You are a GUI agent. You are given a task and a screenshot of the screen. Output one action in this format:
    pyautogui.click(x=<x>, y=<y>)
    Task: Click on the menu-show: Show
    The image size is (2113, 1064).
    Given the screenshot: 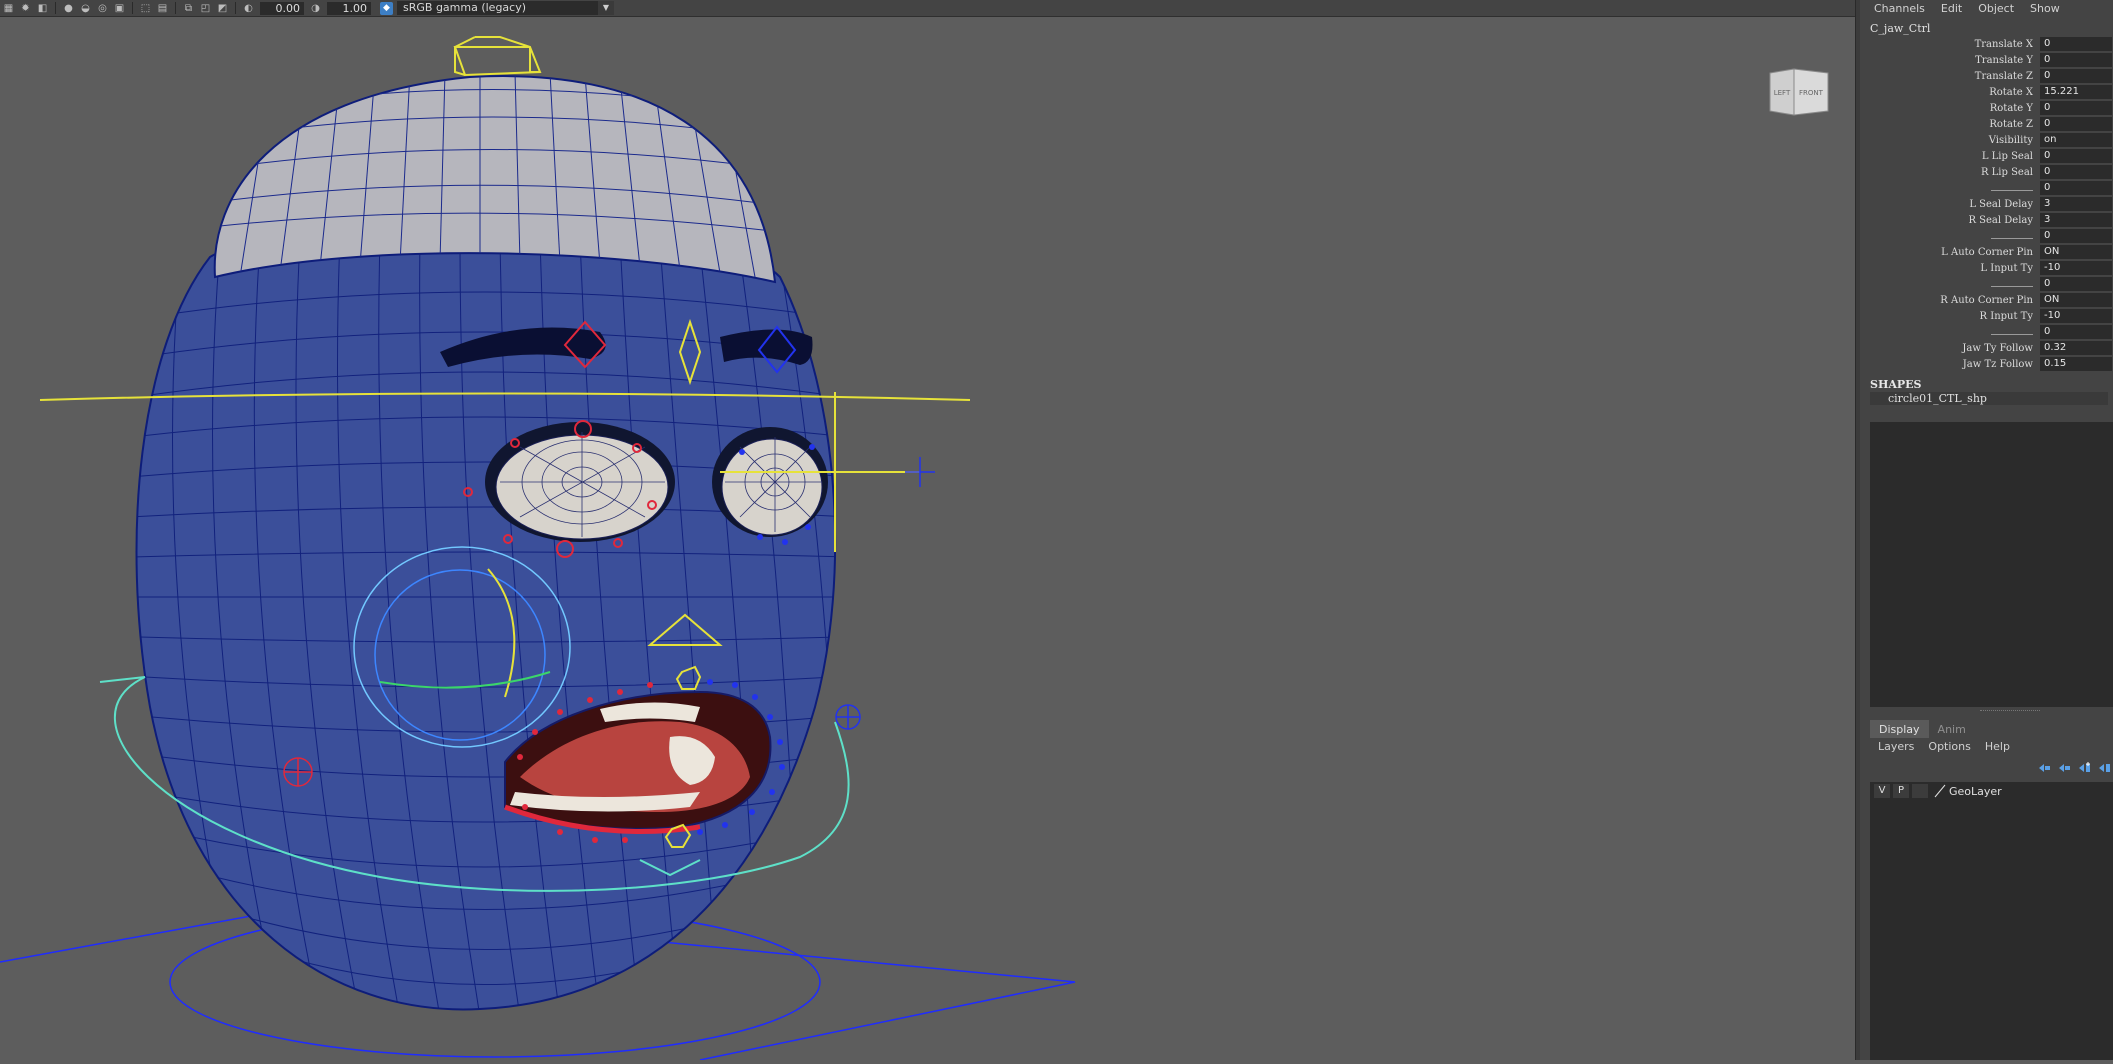 What is the action you would take?
    pyautogui.click(x=2045, y=8)
    